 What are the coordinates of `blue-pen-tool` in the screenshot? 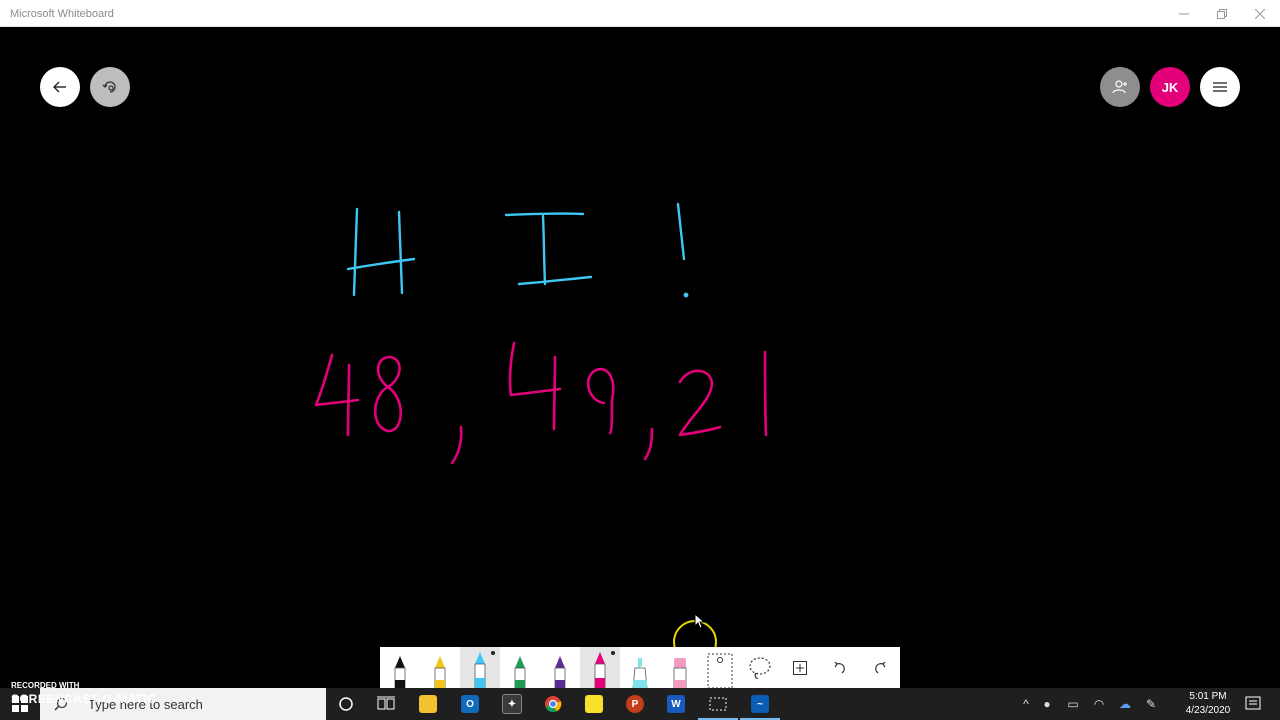 It's located at (480, 667).